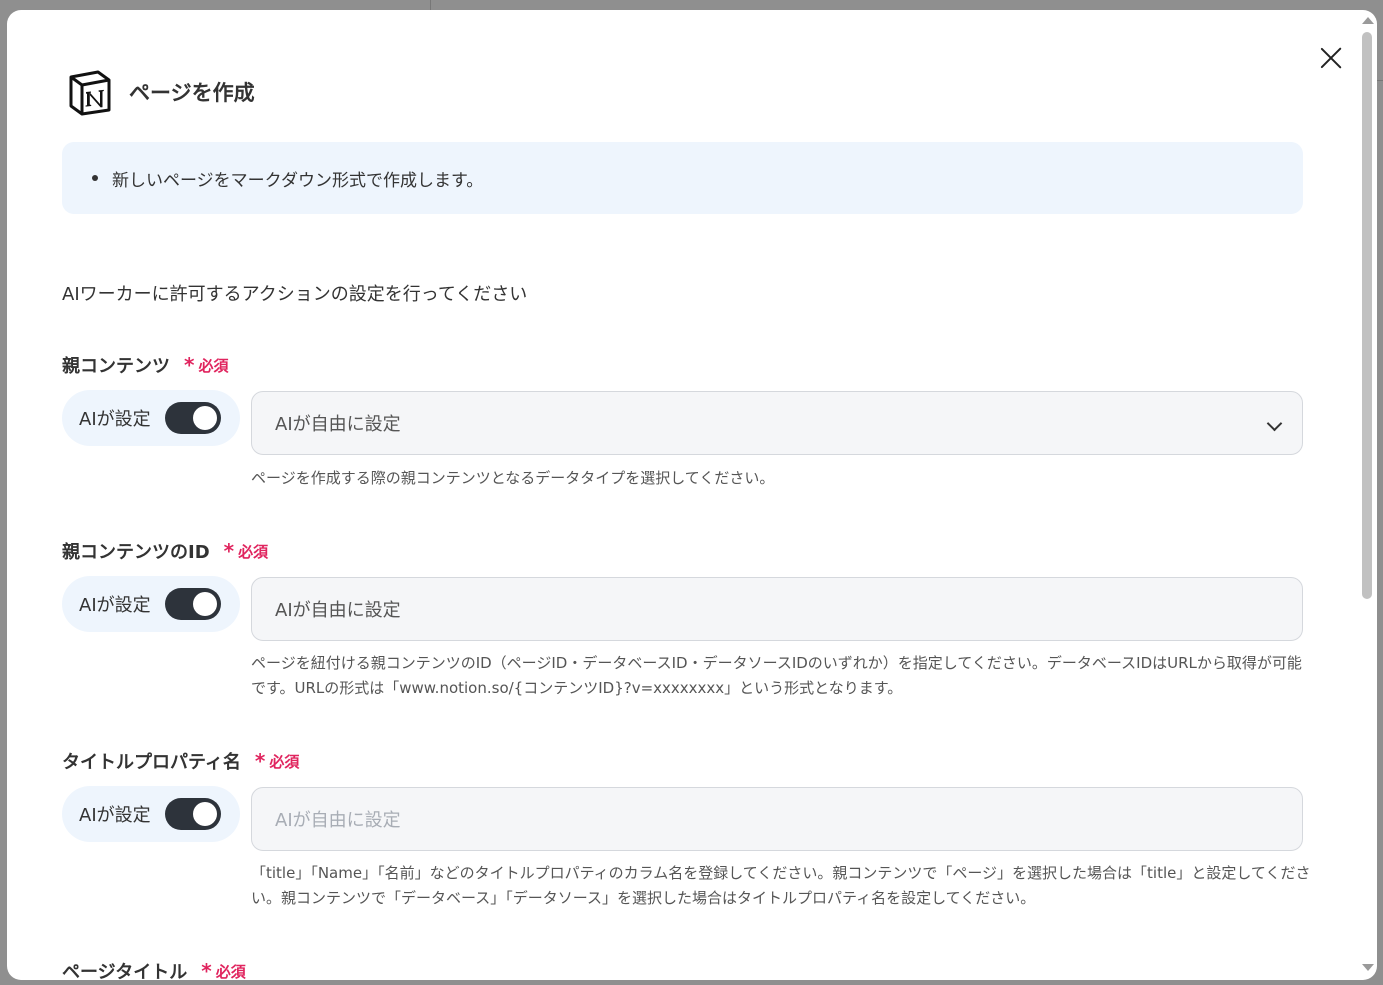  I want to click on field-label-parent-content: 親コンテンツ * 必須, so click(145, 365).